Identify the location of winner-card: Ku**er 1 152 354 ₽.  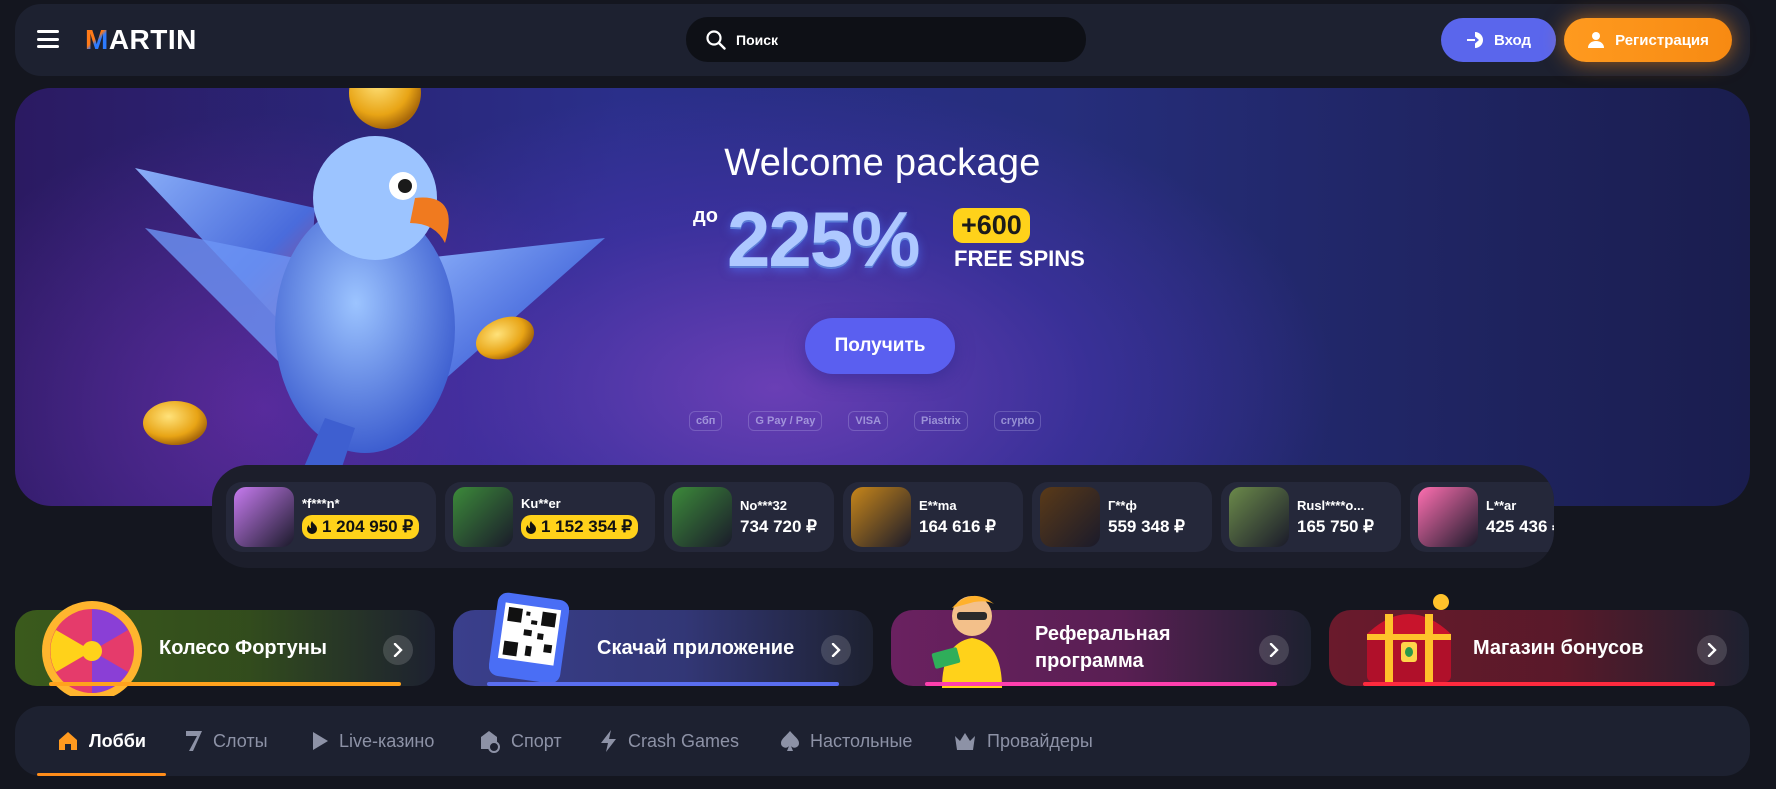
(550, 517).